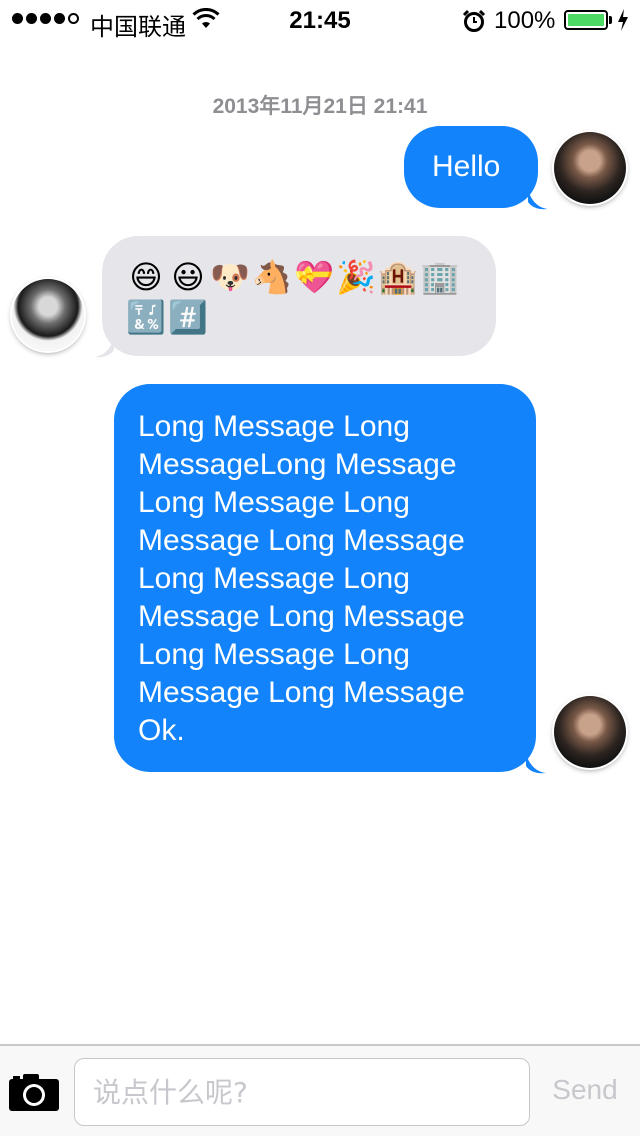  Describe the element at coordinates (474, 20) in the screenshot. I see `alarm-icon` at that location.